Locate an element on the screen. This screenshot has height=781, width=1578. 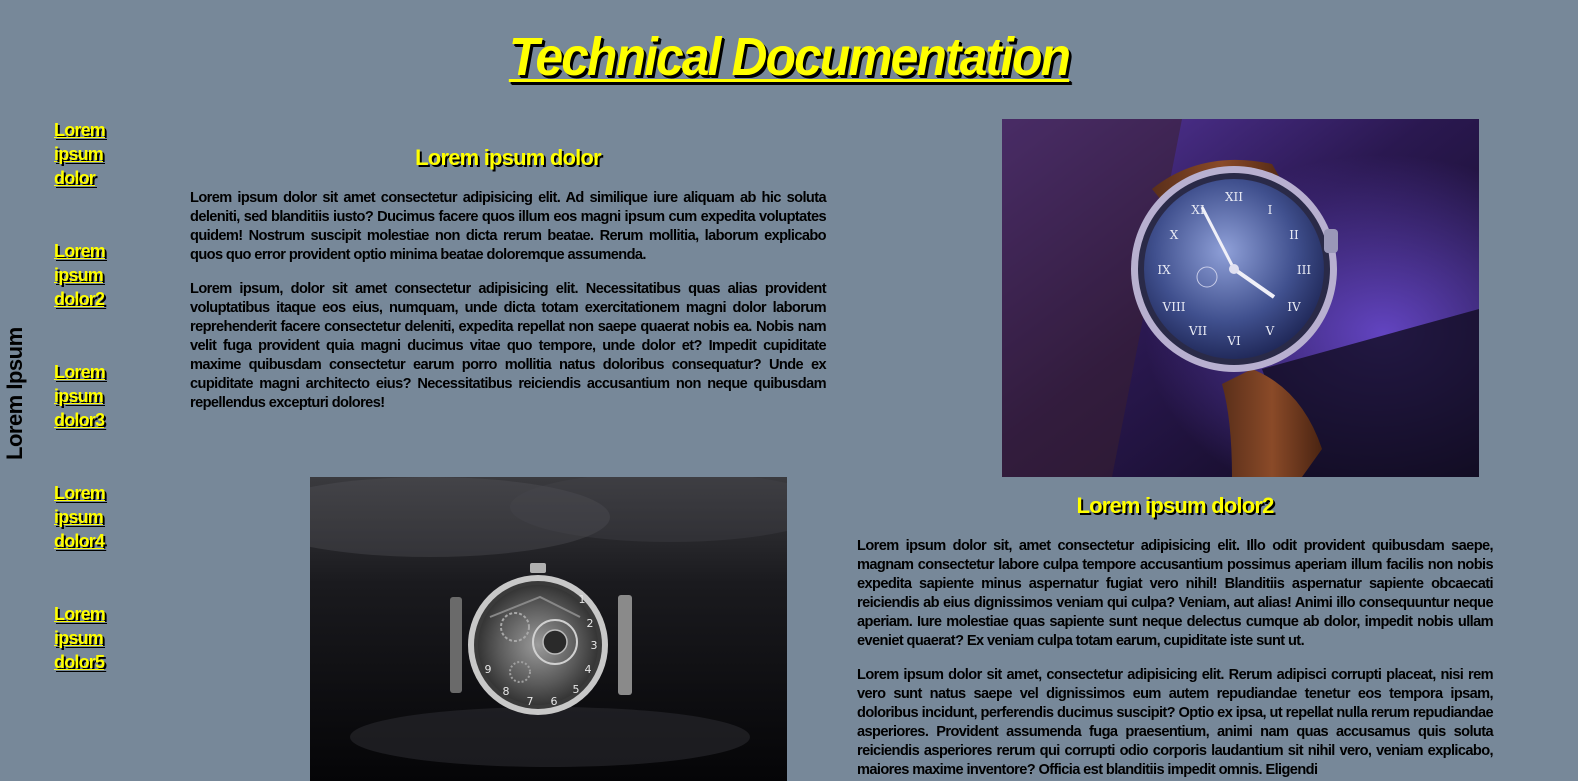
svg-text: 6 is located at coordinates (554, 701).